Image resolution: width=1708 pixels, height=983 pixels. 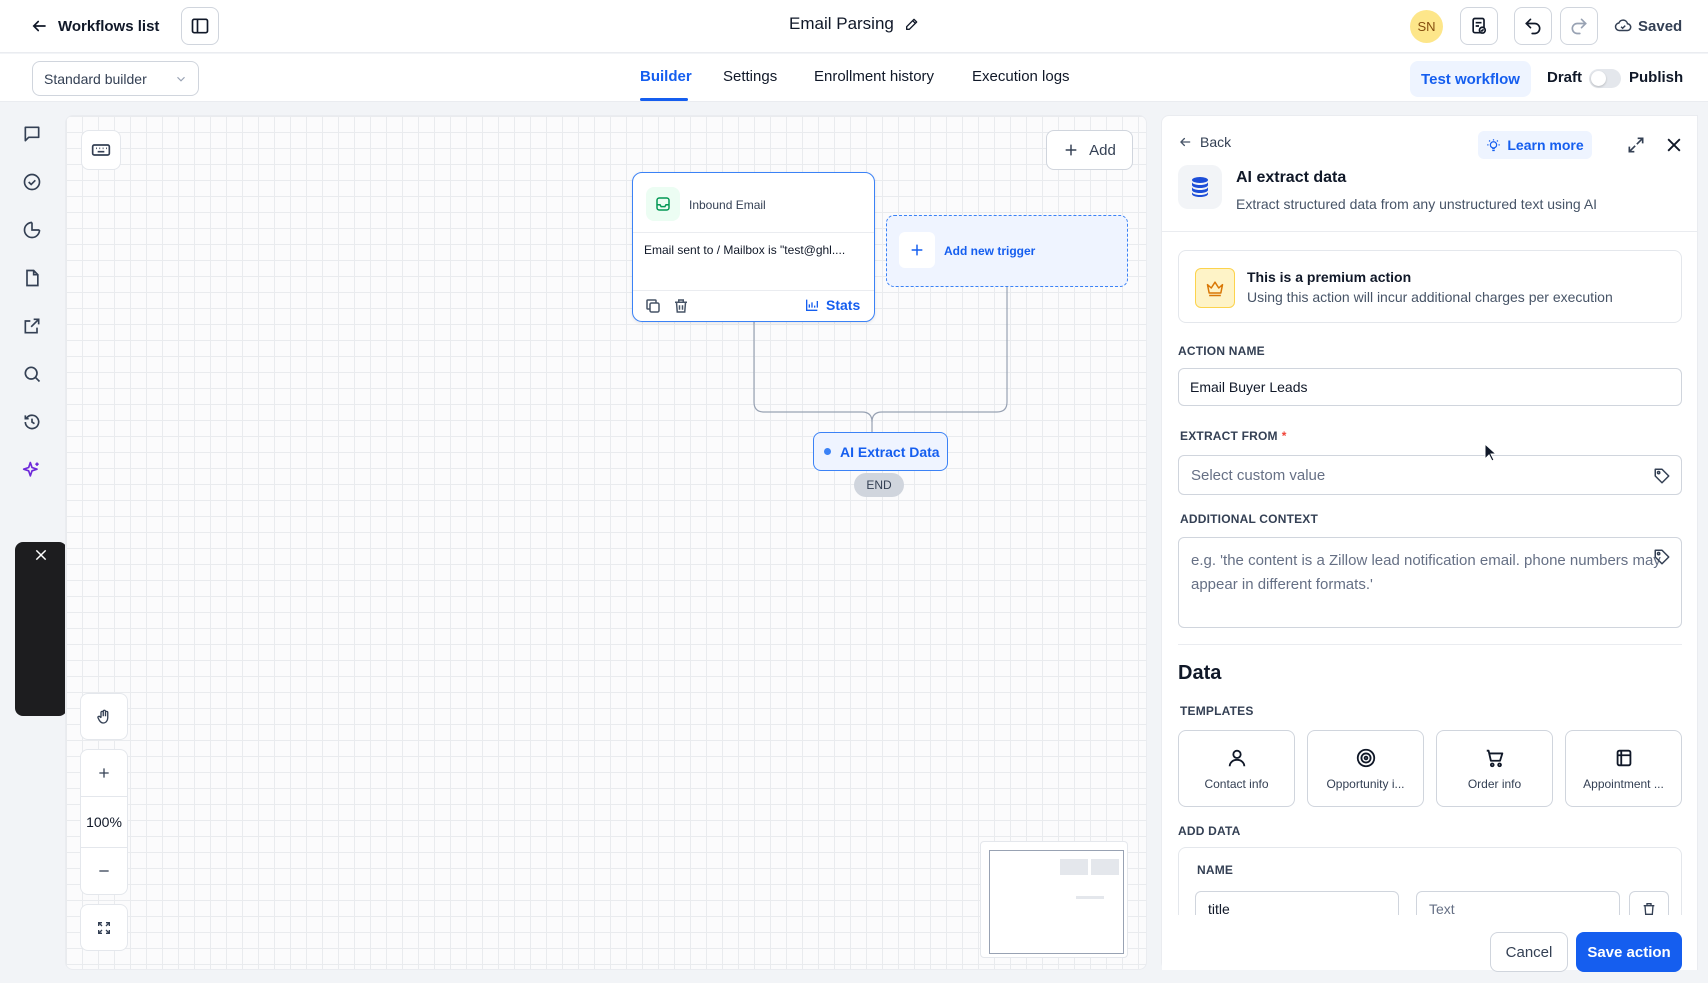 What do you see at coordinates (95, 78) in the screenshot?
I see `builder-mode-value: Standard builder` at bounding box center [95, 78].